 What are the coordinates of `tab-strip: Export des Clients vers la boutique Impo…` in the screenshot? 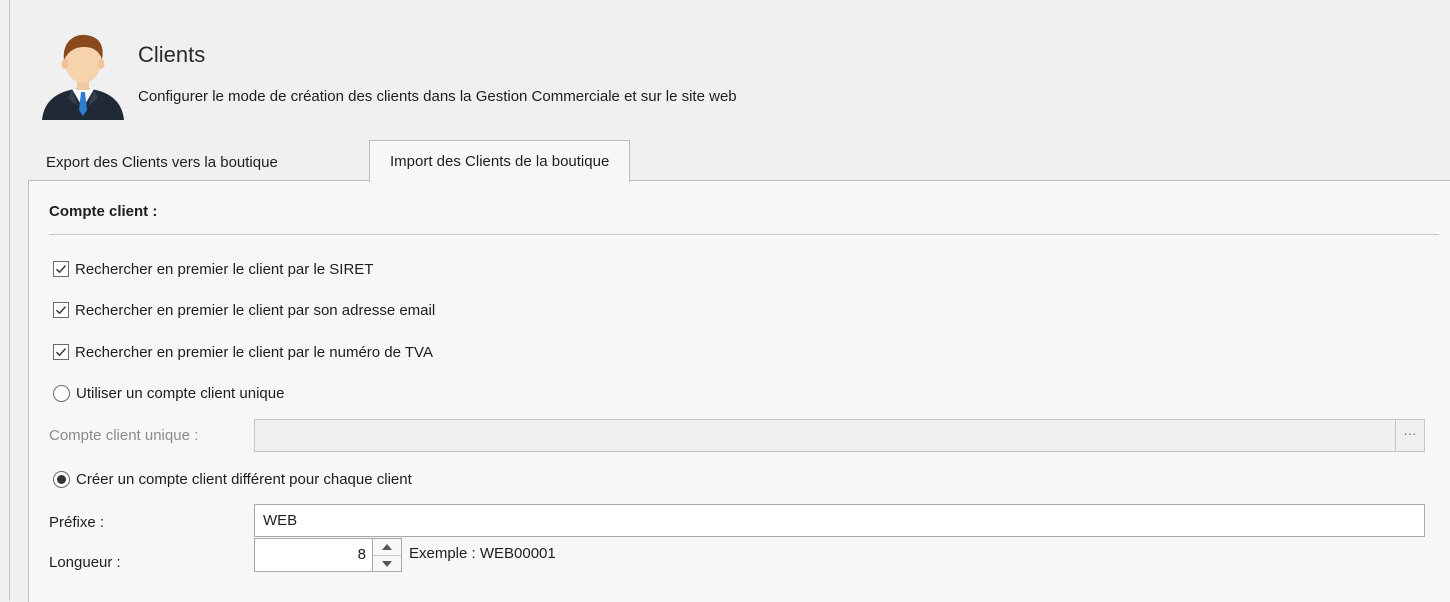 It's located at (739, 161).